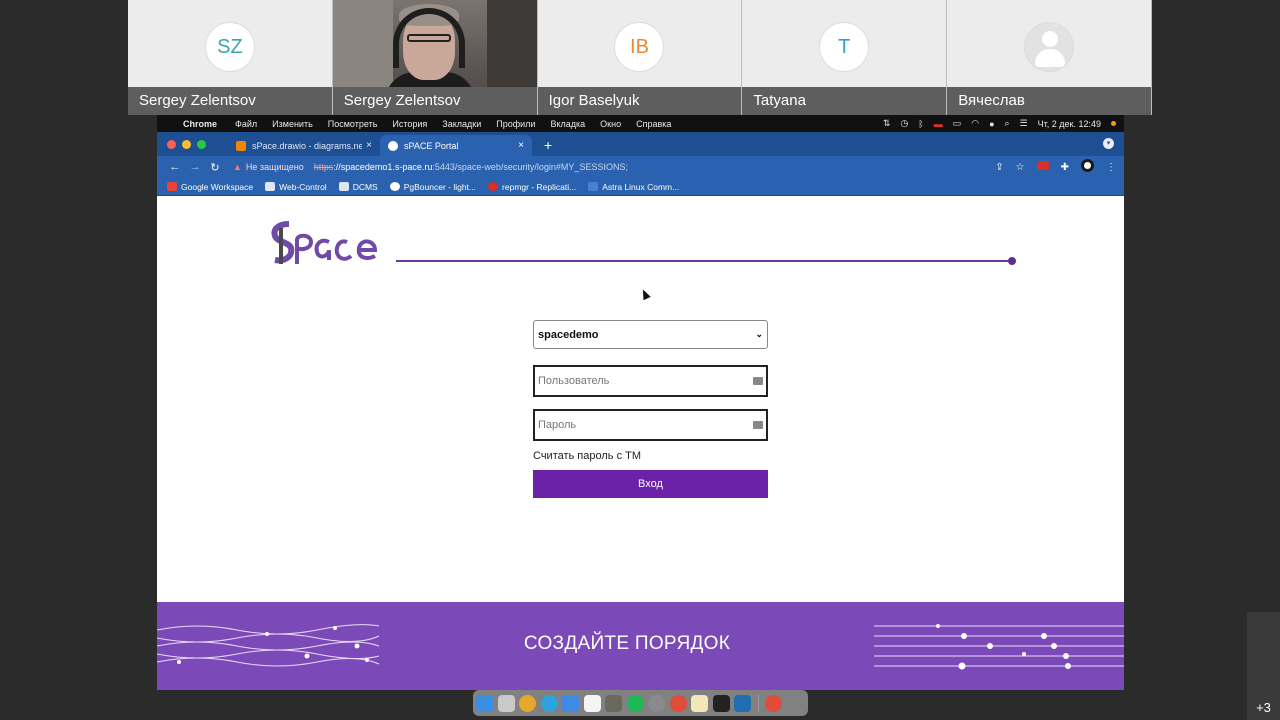 This screenshot has width=1280, height=720. I want to click on maximize-window-icon, so click(201, 144).